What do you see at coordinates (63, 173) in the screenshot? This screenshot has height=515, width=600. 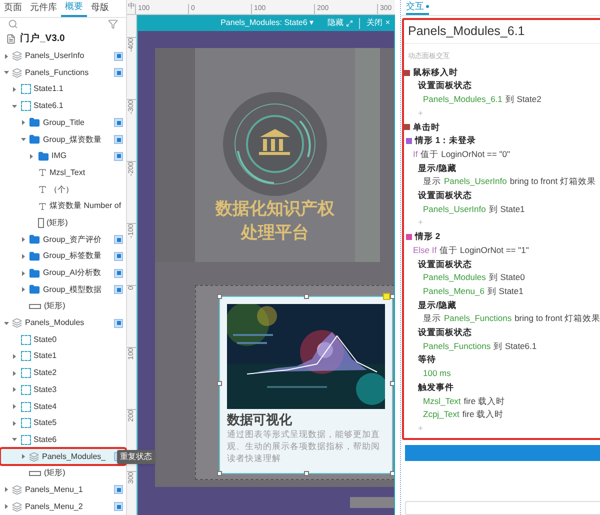 I see `tree-item: Mzsl_Text` at bounding box center [63, 173].